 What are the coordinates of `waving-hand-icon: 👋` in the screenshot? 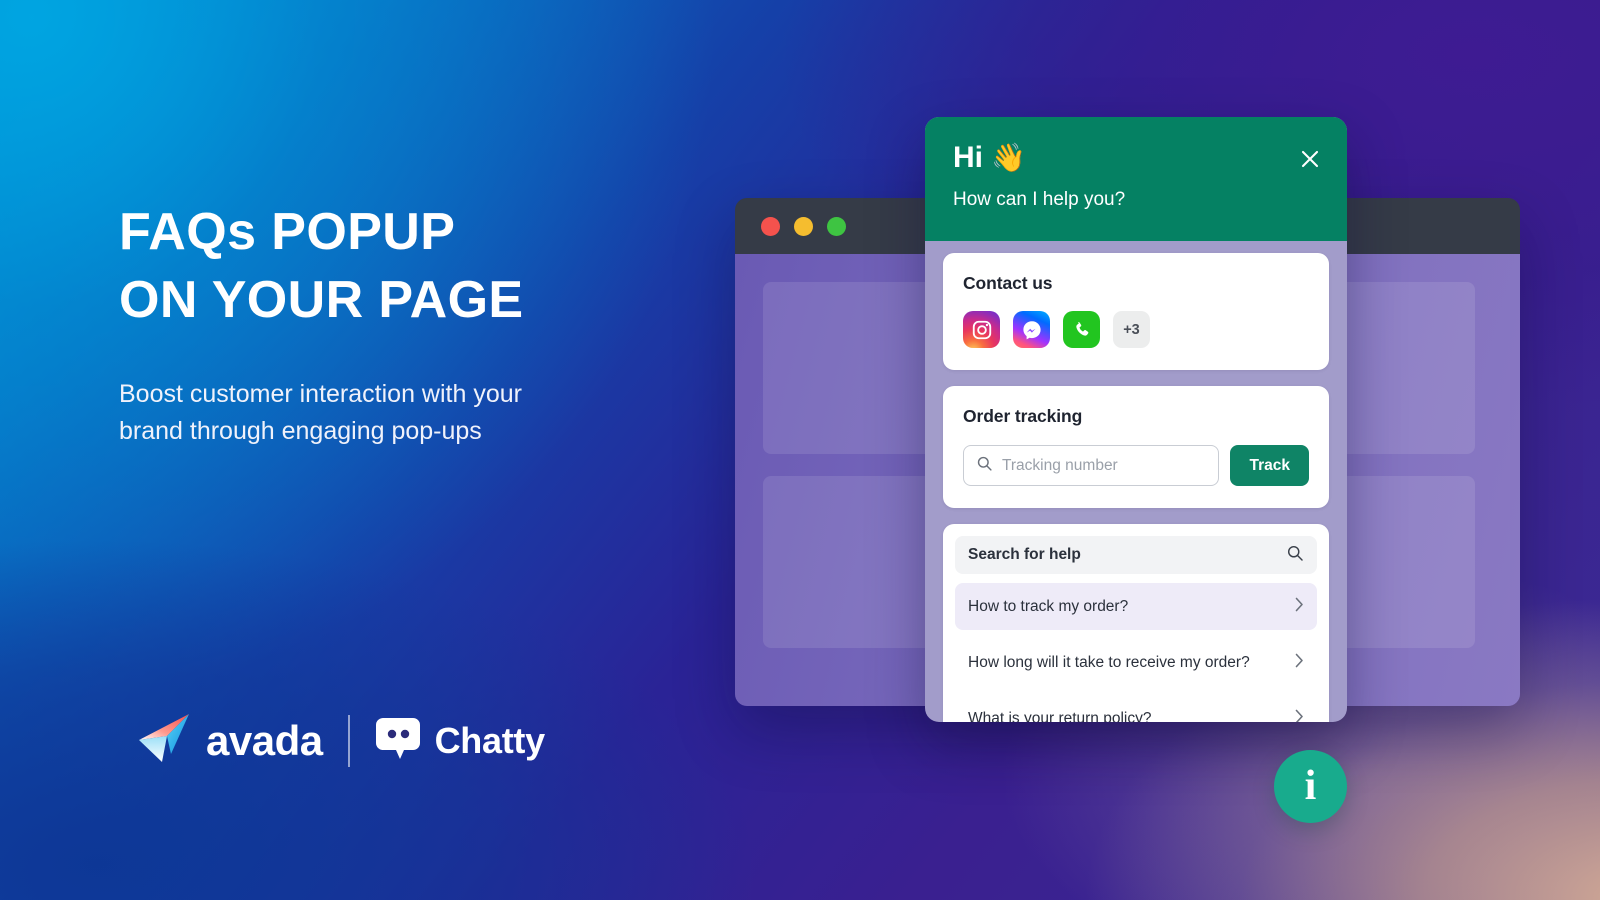 It's located at (1008, 157).